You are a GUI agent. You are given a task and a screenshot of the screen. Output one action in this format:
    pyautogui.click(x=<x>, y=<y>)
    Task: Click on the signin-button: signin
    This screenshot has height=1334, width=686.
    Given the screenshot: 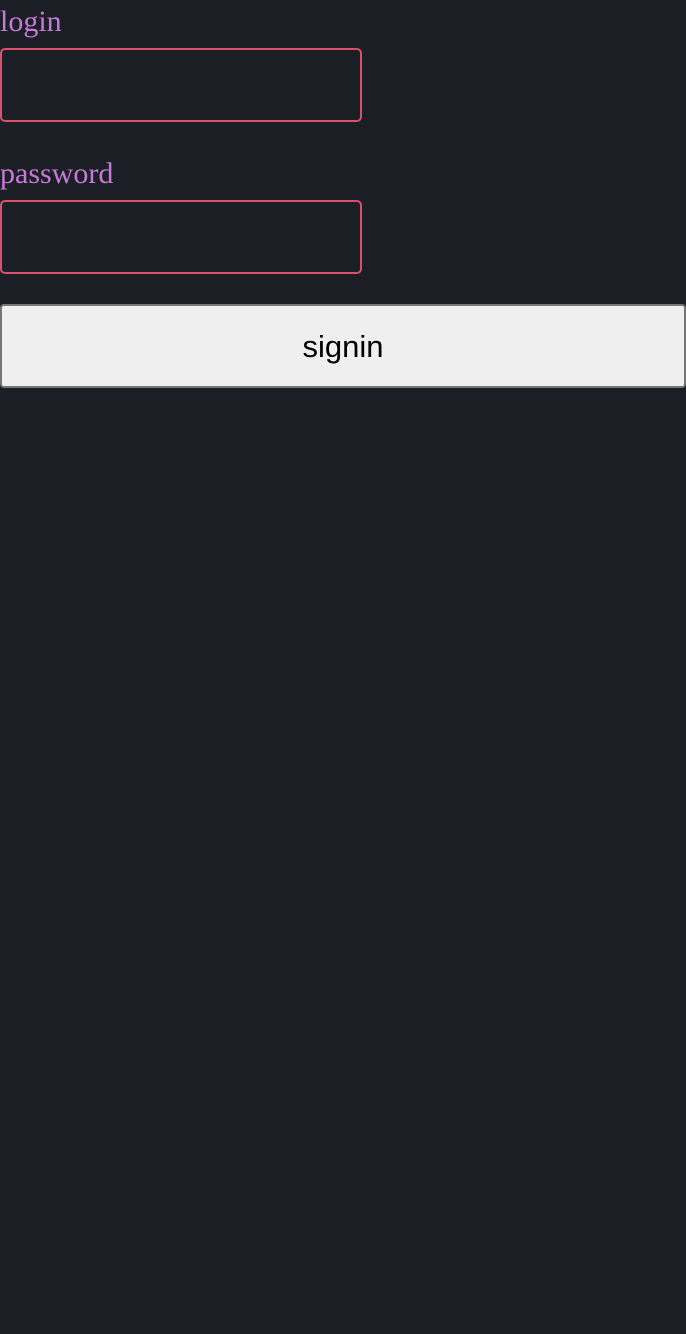 What is the action you would take?
    pyautogui.click(x=343, y=346)
    